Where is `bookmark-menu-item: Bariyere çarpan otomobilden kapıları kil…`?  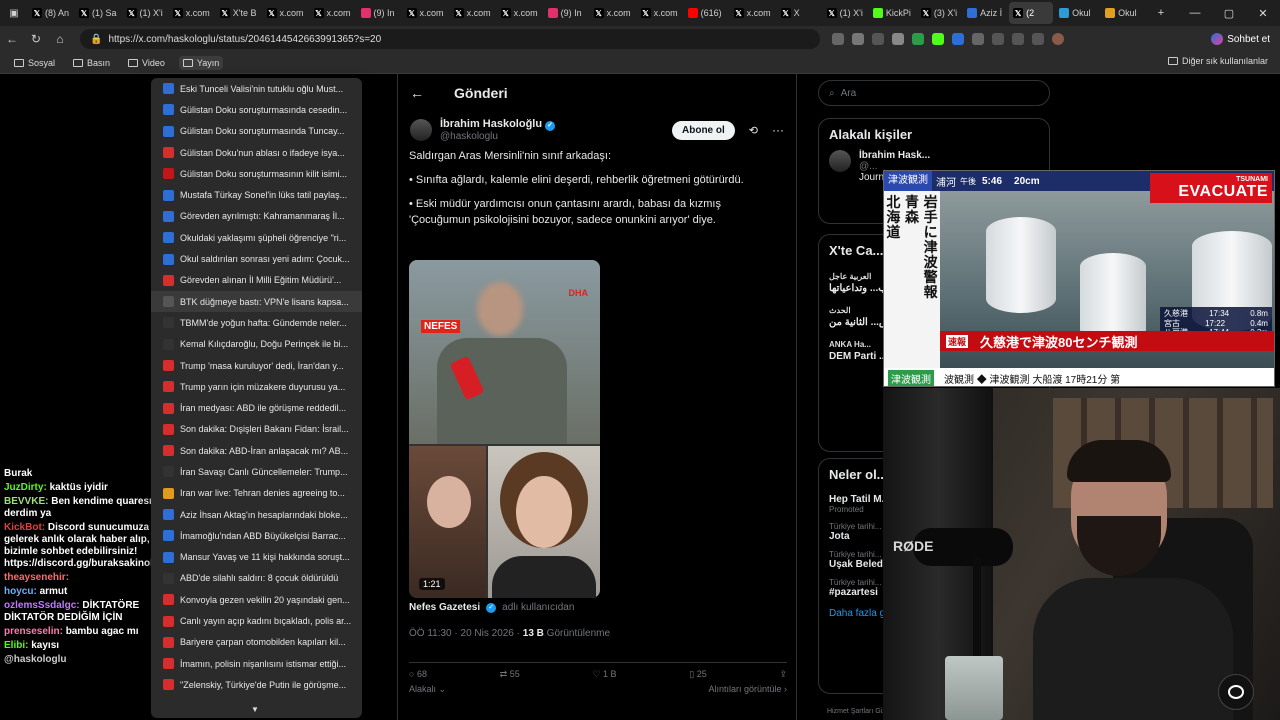
bookmark-menu-item: Bariyere çarpan otomobilden kapıları kil… is located at coordinates (256, 642).